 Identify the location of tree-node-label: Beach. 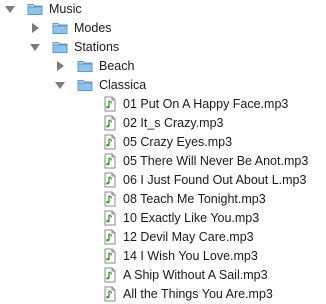
(117, 66).